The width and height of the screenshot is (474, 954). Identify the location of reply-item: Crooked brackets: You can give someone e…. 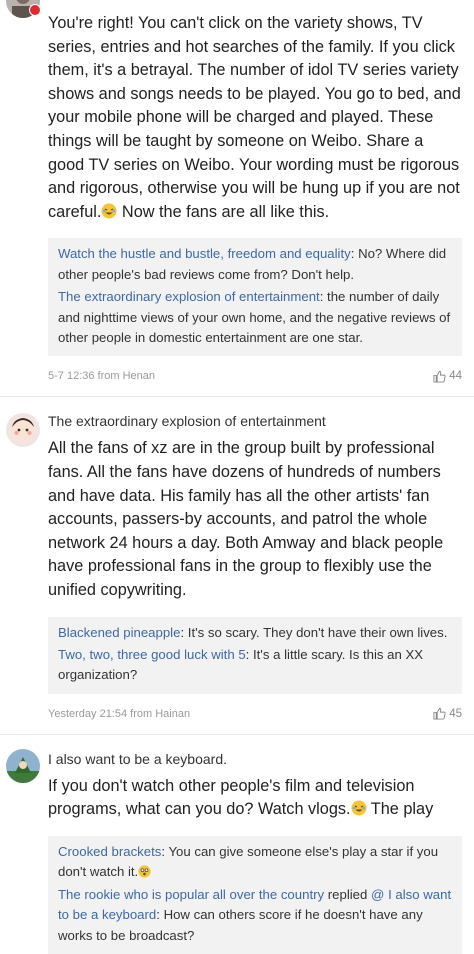
(255, 862).